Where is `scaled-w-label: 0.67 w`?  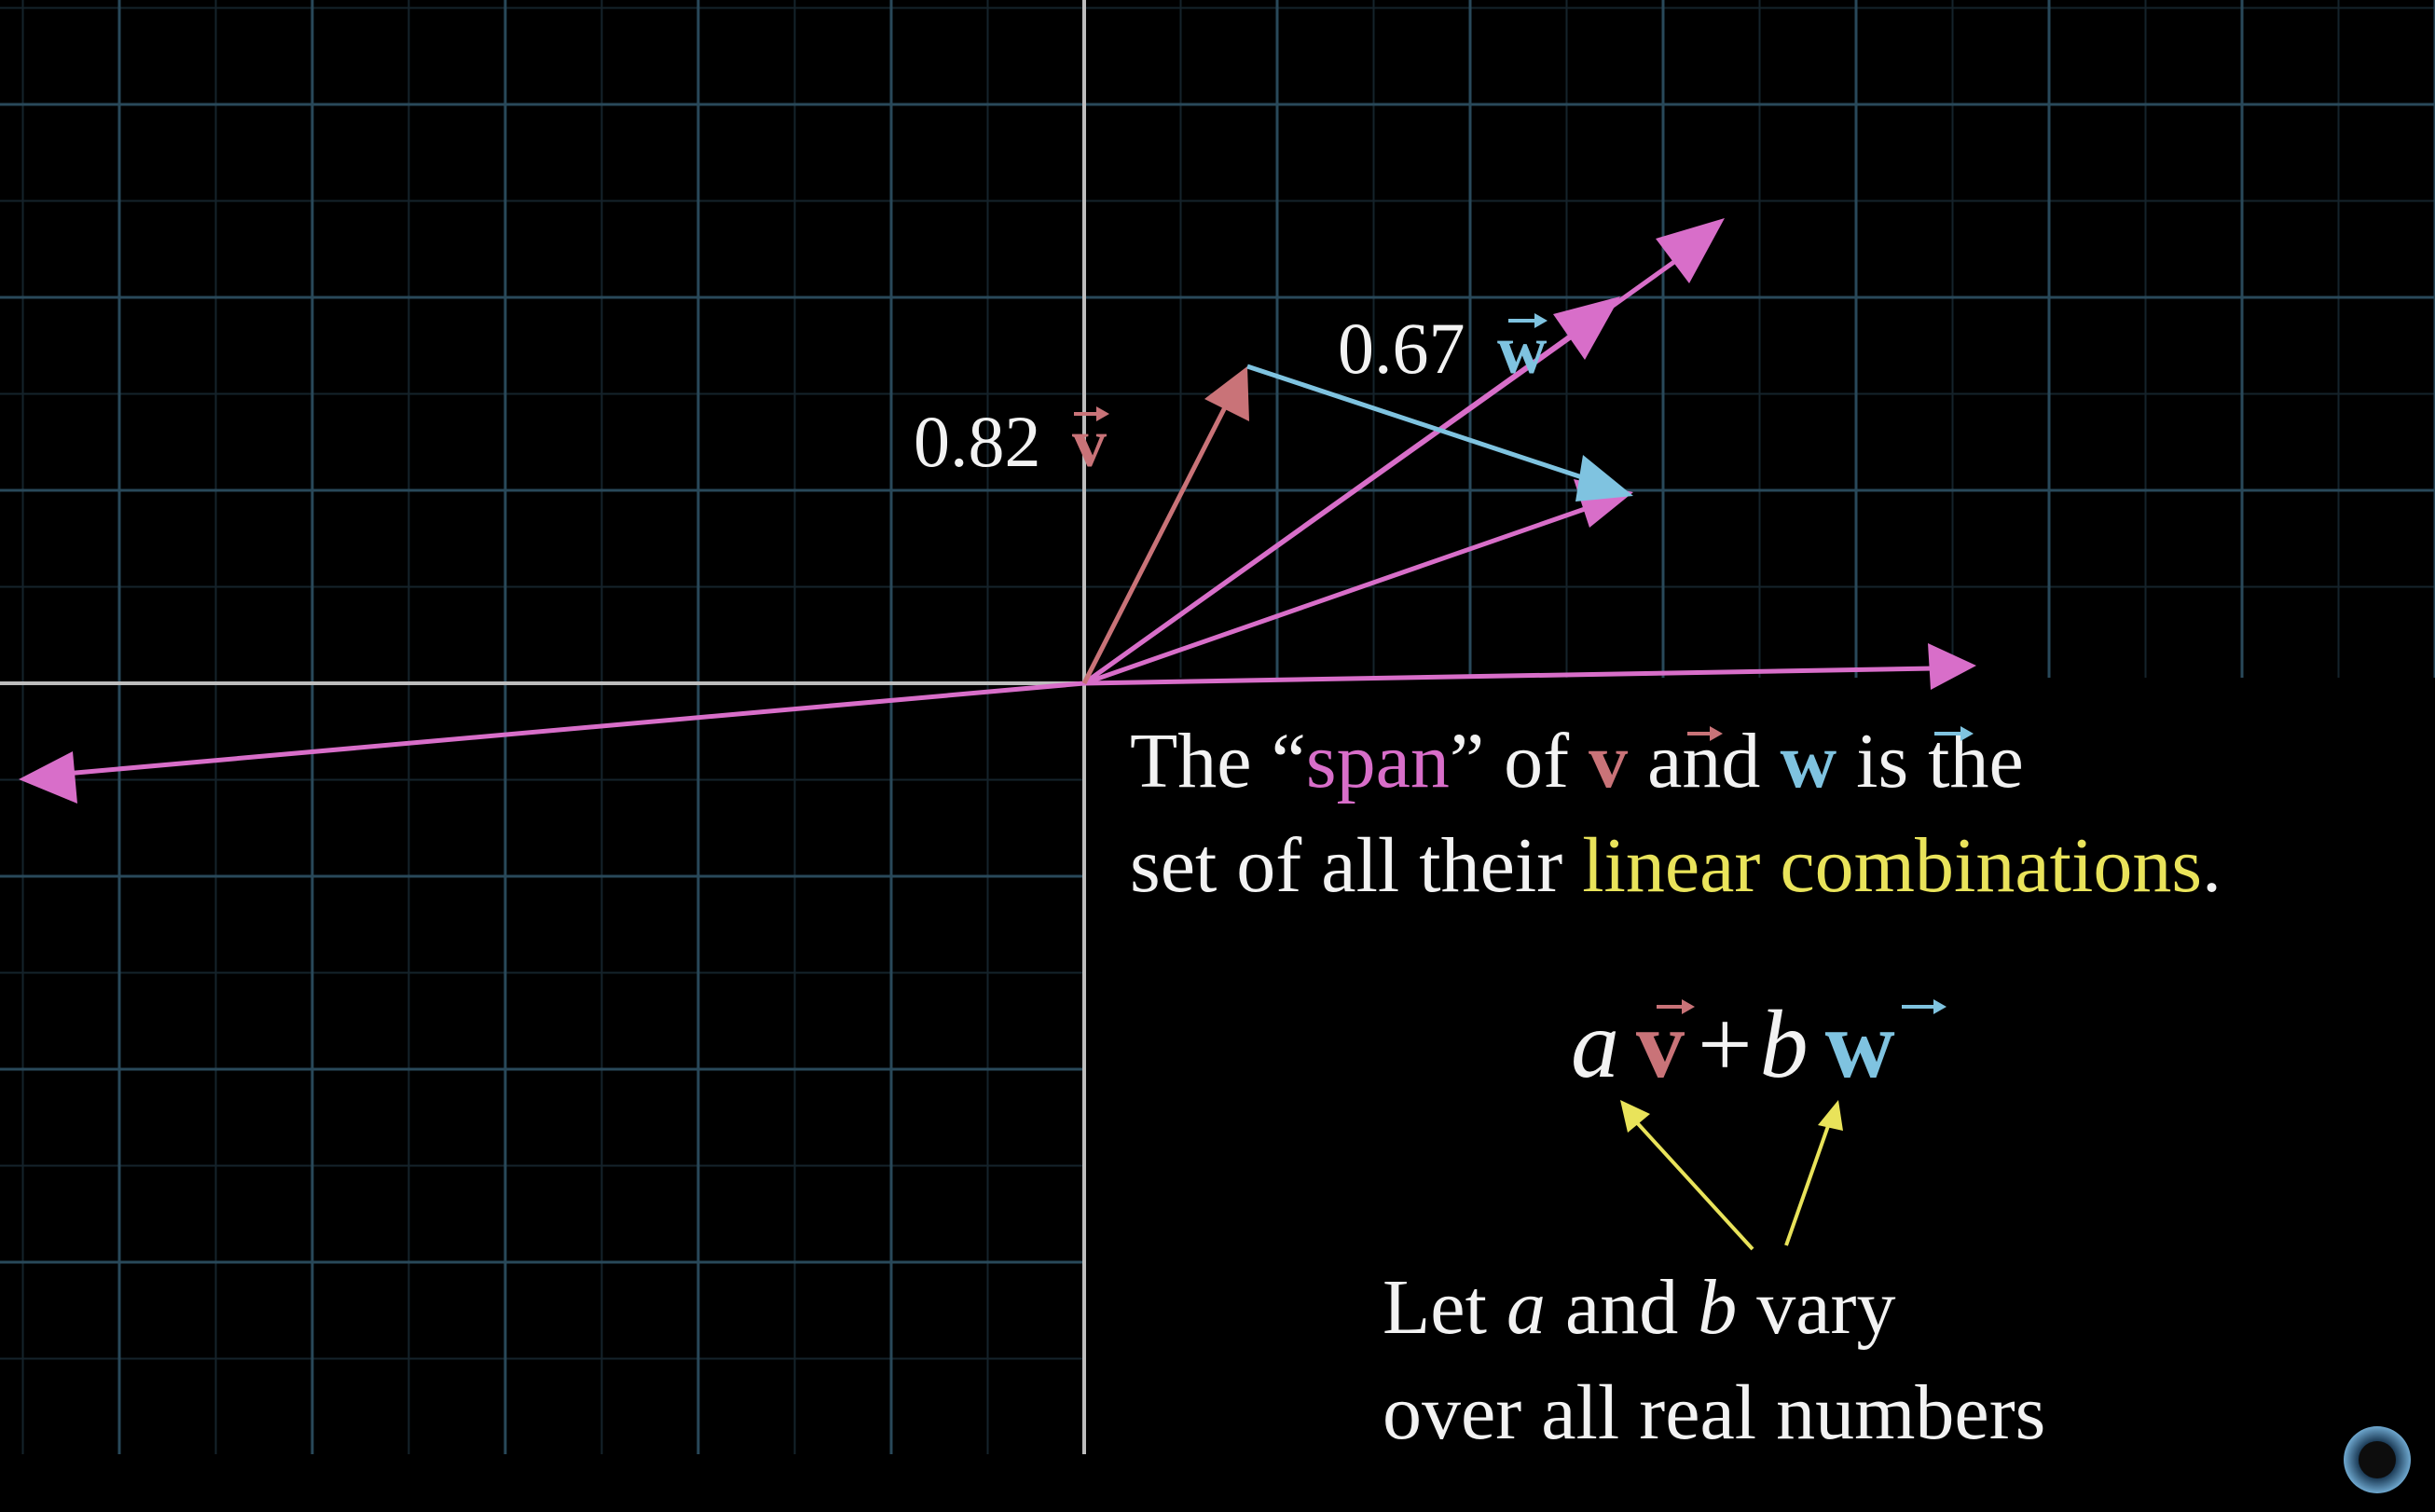
scaled-w-label: 0.67 w is located at coordinates (1443, 349).